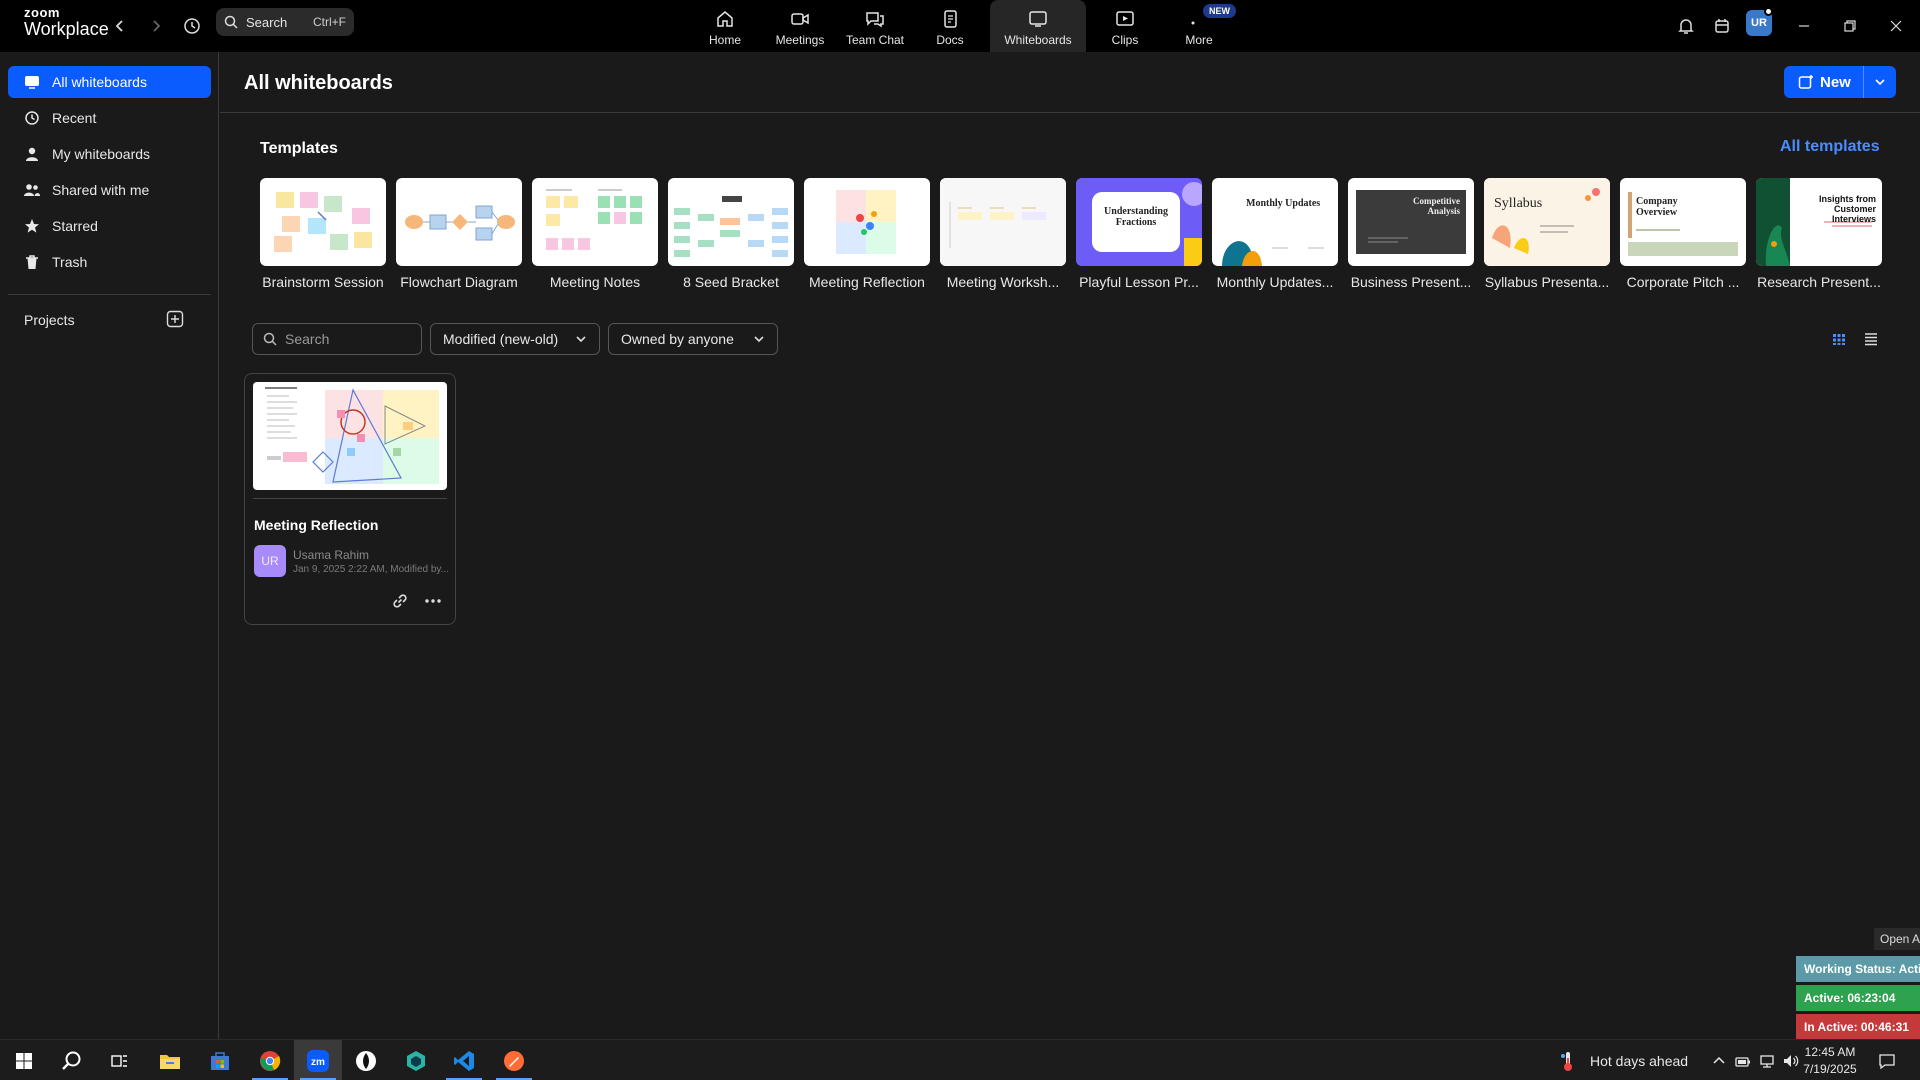  What do you see at coordinates (1858, 1027) in the screenshot?
I see `inactive-timer: In Active: 00:46:31` at bounding box center [1858, 1027].